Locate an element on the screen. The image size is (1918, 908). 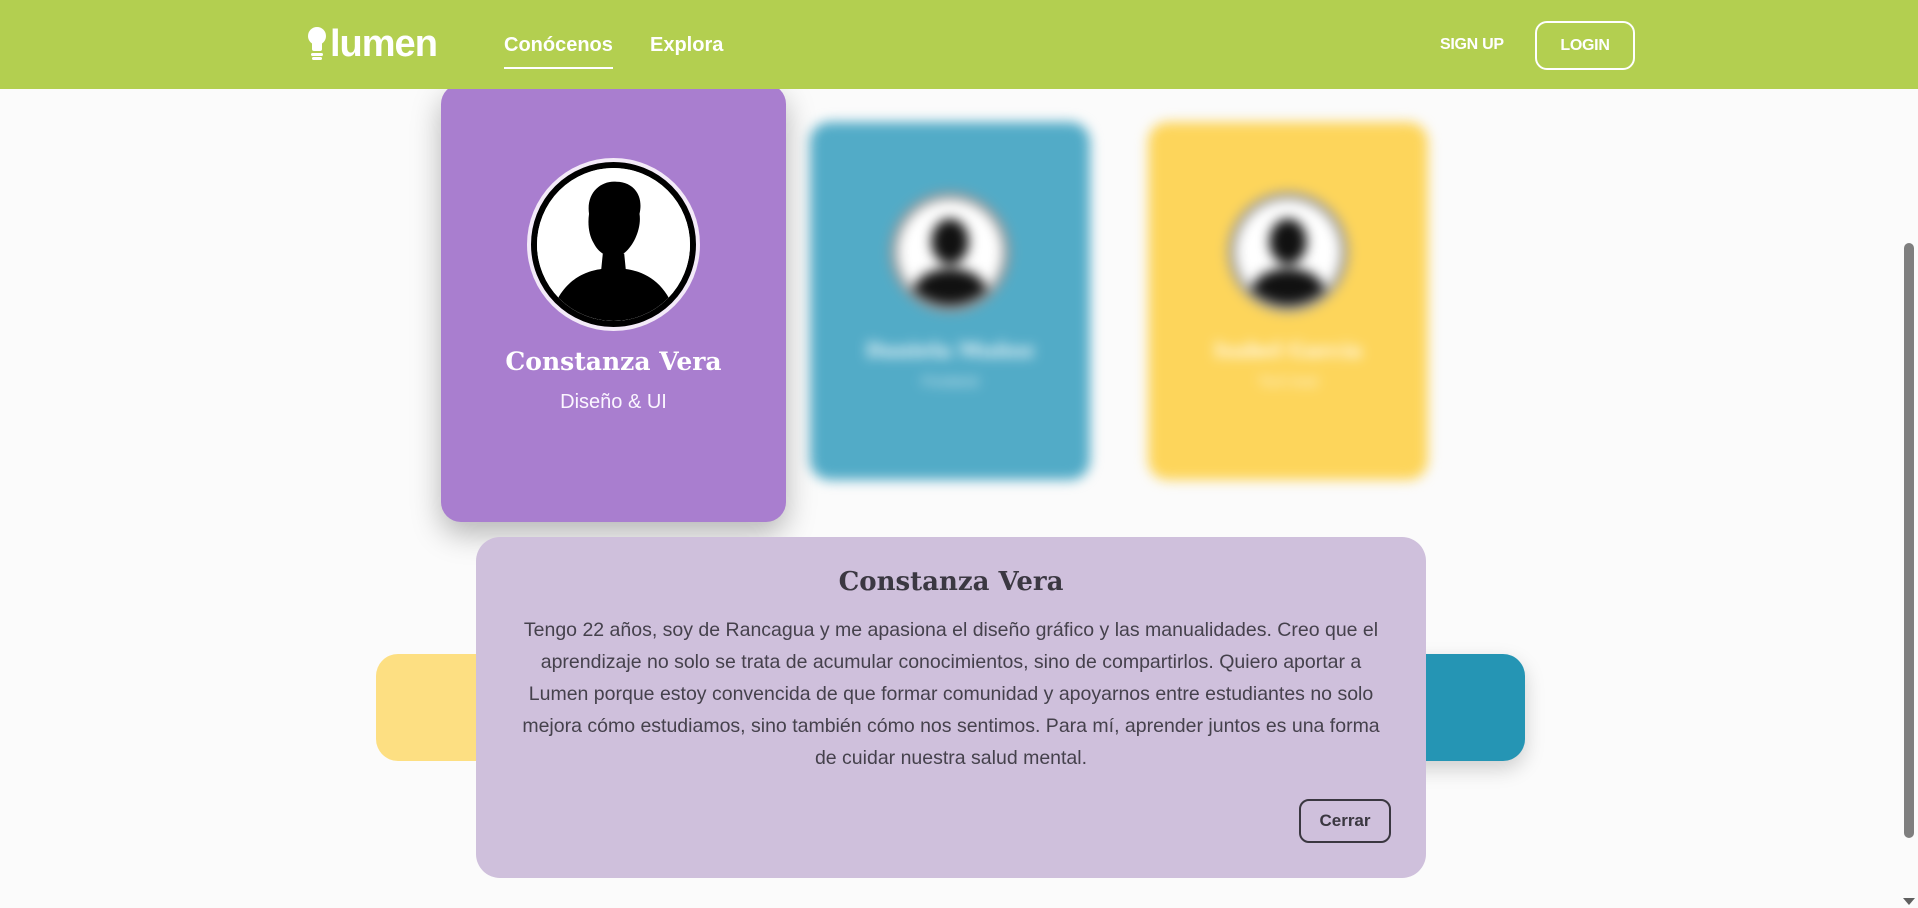
nav-conocenos: Conócenos is located at coordinates (558, 51).